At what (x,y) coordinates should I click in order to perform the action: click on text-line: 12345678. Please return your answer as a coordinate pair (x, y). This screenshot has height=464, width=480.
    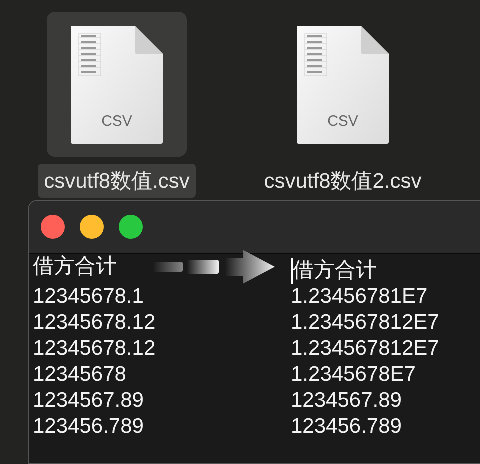
    Looking at the image, I should click on (79, 375).